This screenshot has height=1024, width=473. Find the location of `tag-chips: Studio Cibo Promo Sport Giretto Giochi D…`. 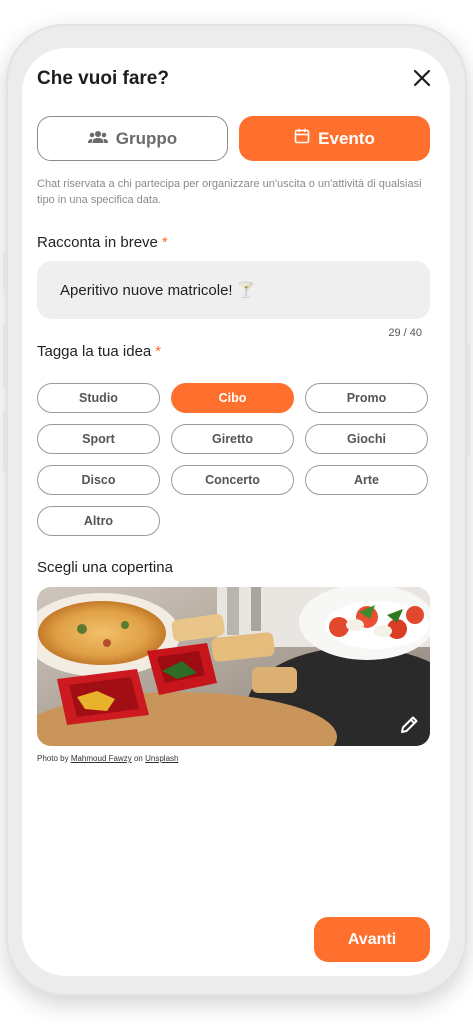

tag-chips: Studio Cibo Promo Sport Giretto Giochi D… is located at coordinates (234, 459).